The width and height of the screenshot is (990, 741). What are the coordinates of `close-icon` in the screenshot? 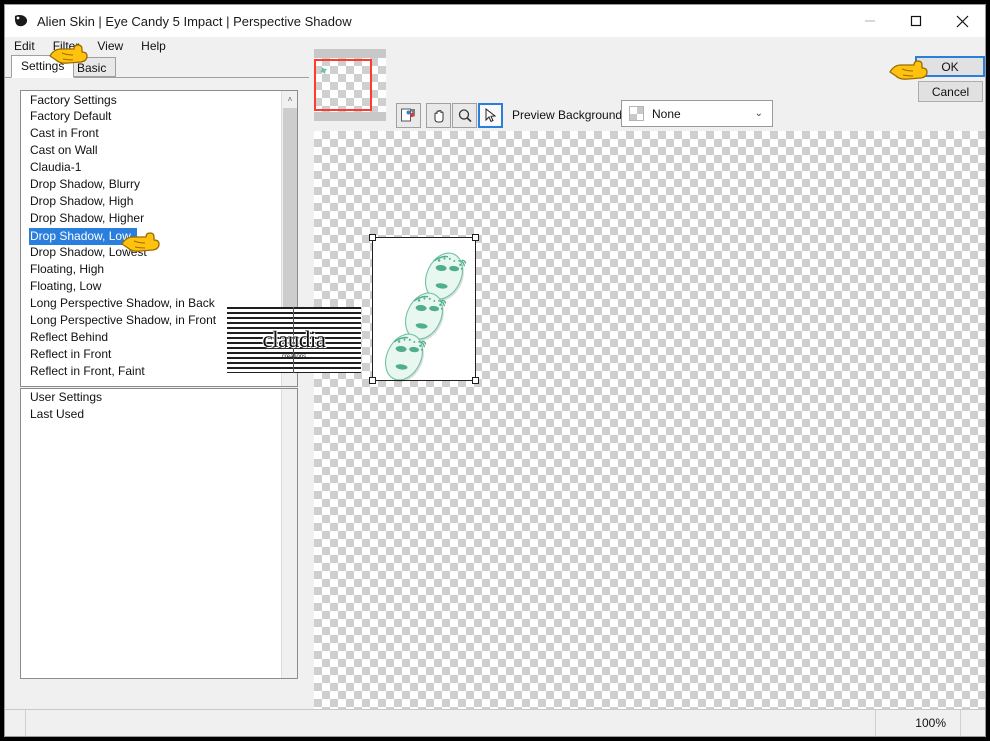 It's located at (962, 21).